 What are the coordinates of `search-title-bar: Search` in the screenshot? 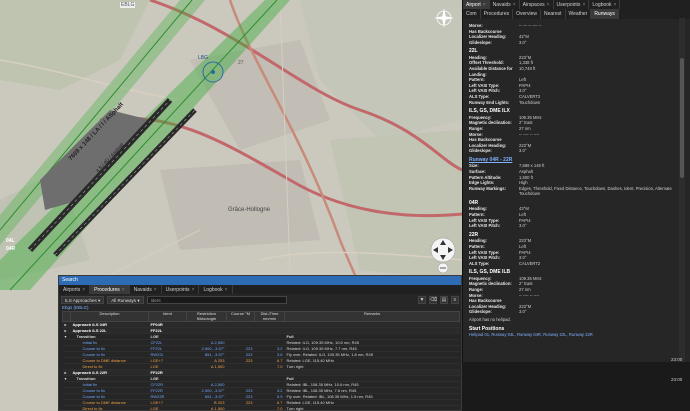 It's located at (260, 280).